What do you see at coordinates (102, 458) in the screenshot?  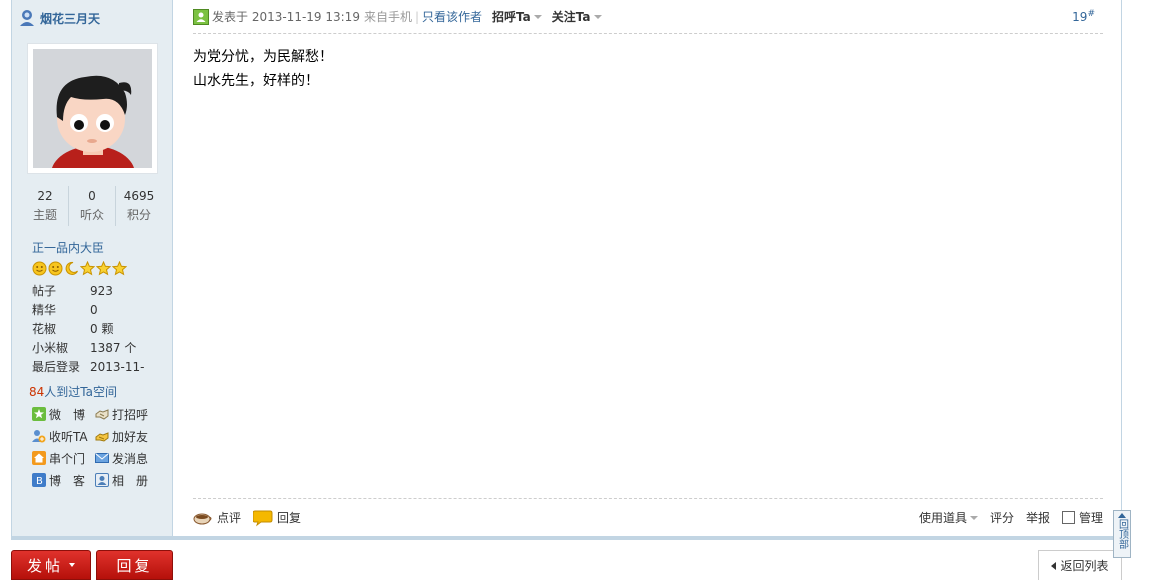 I see `mail-icon` at bounding box center [102, 458].